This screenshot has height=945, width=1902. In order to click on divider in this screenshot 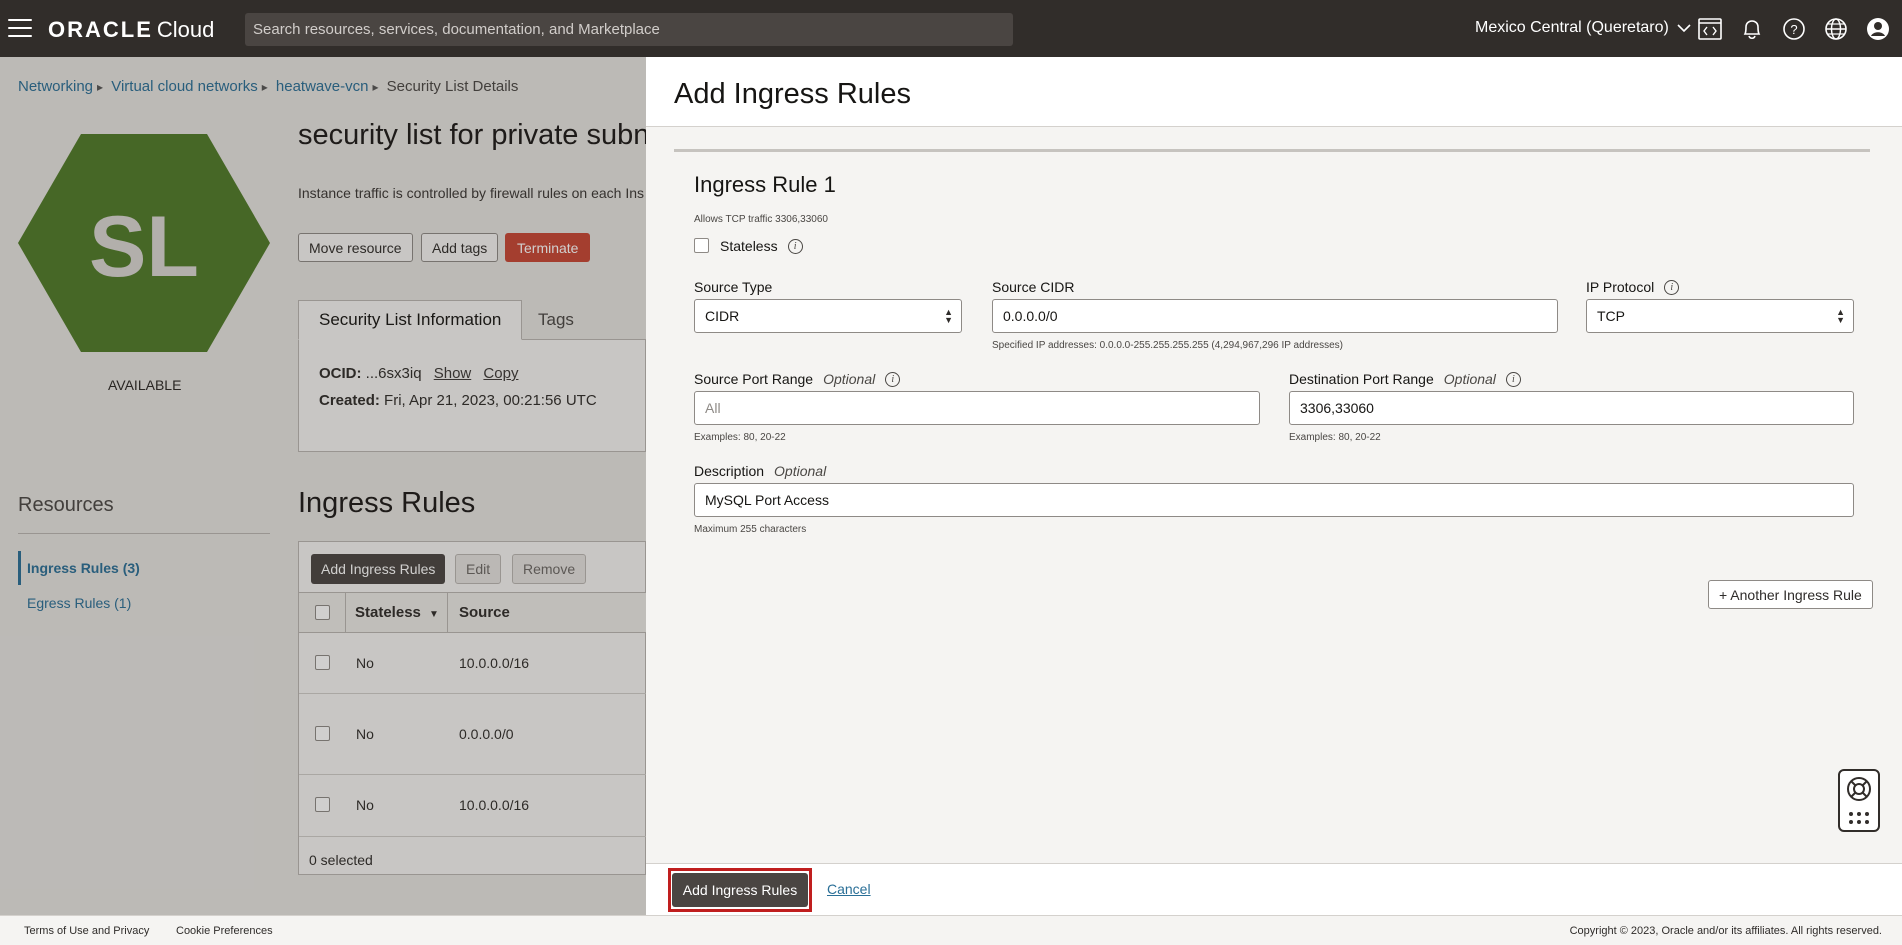, I will do `click(144, 533)`.